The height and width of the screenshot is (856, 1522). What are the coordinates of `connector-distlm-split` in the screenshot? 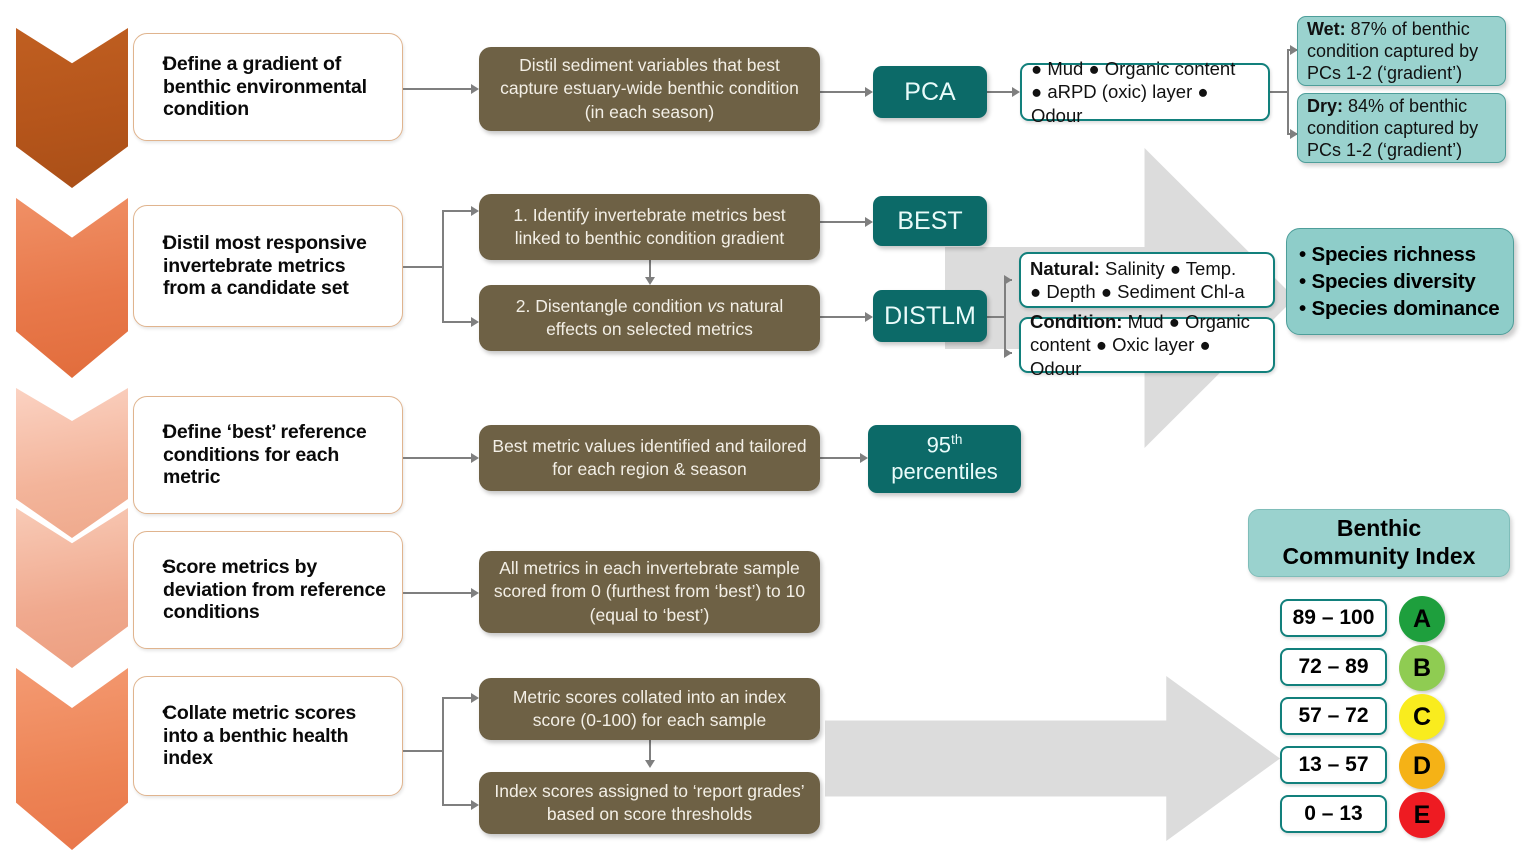 It's located at (1005, 316).